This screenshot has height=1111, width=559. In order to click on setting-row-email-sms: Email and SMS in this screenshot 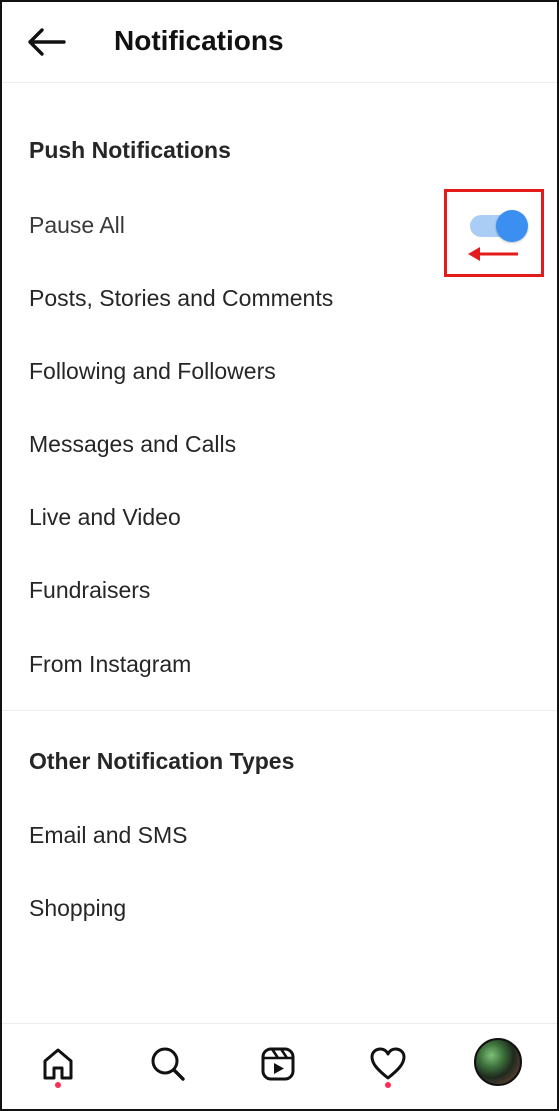, I will do `click(279, 835)`.